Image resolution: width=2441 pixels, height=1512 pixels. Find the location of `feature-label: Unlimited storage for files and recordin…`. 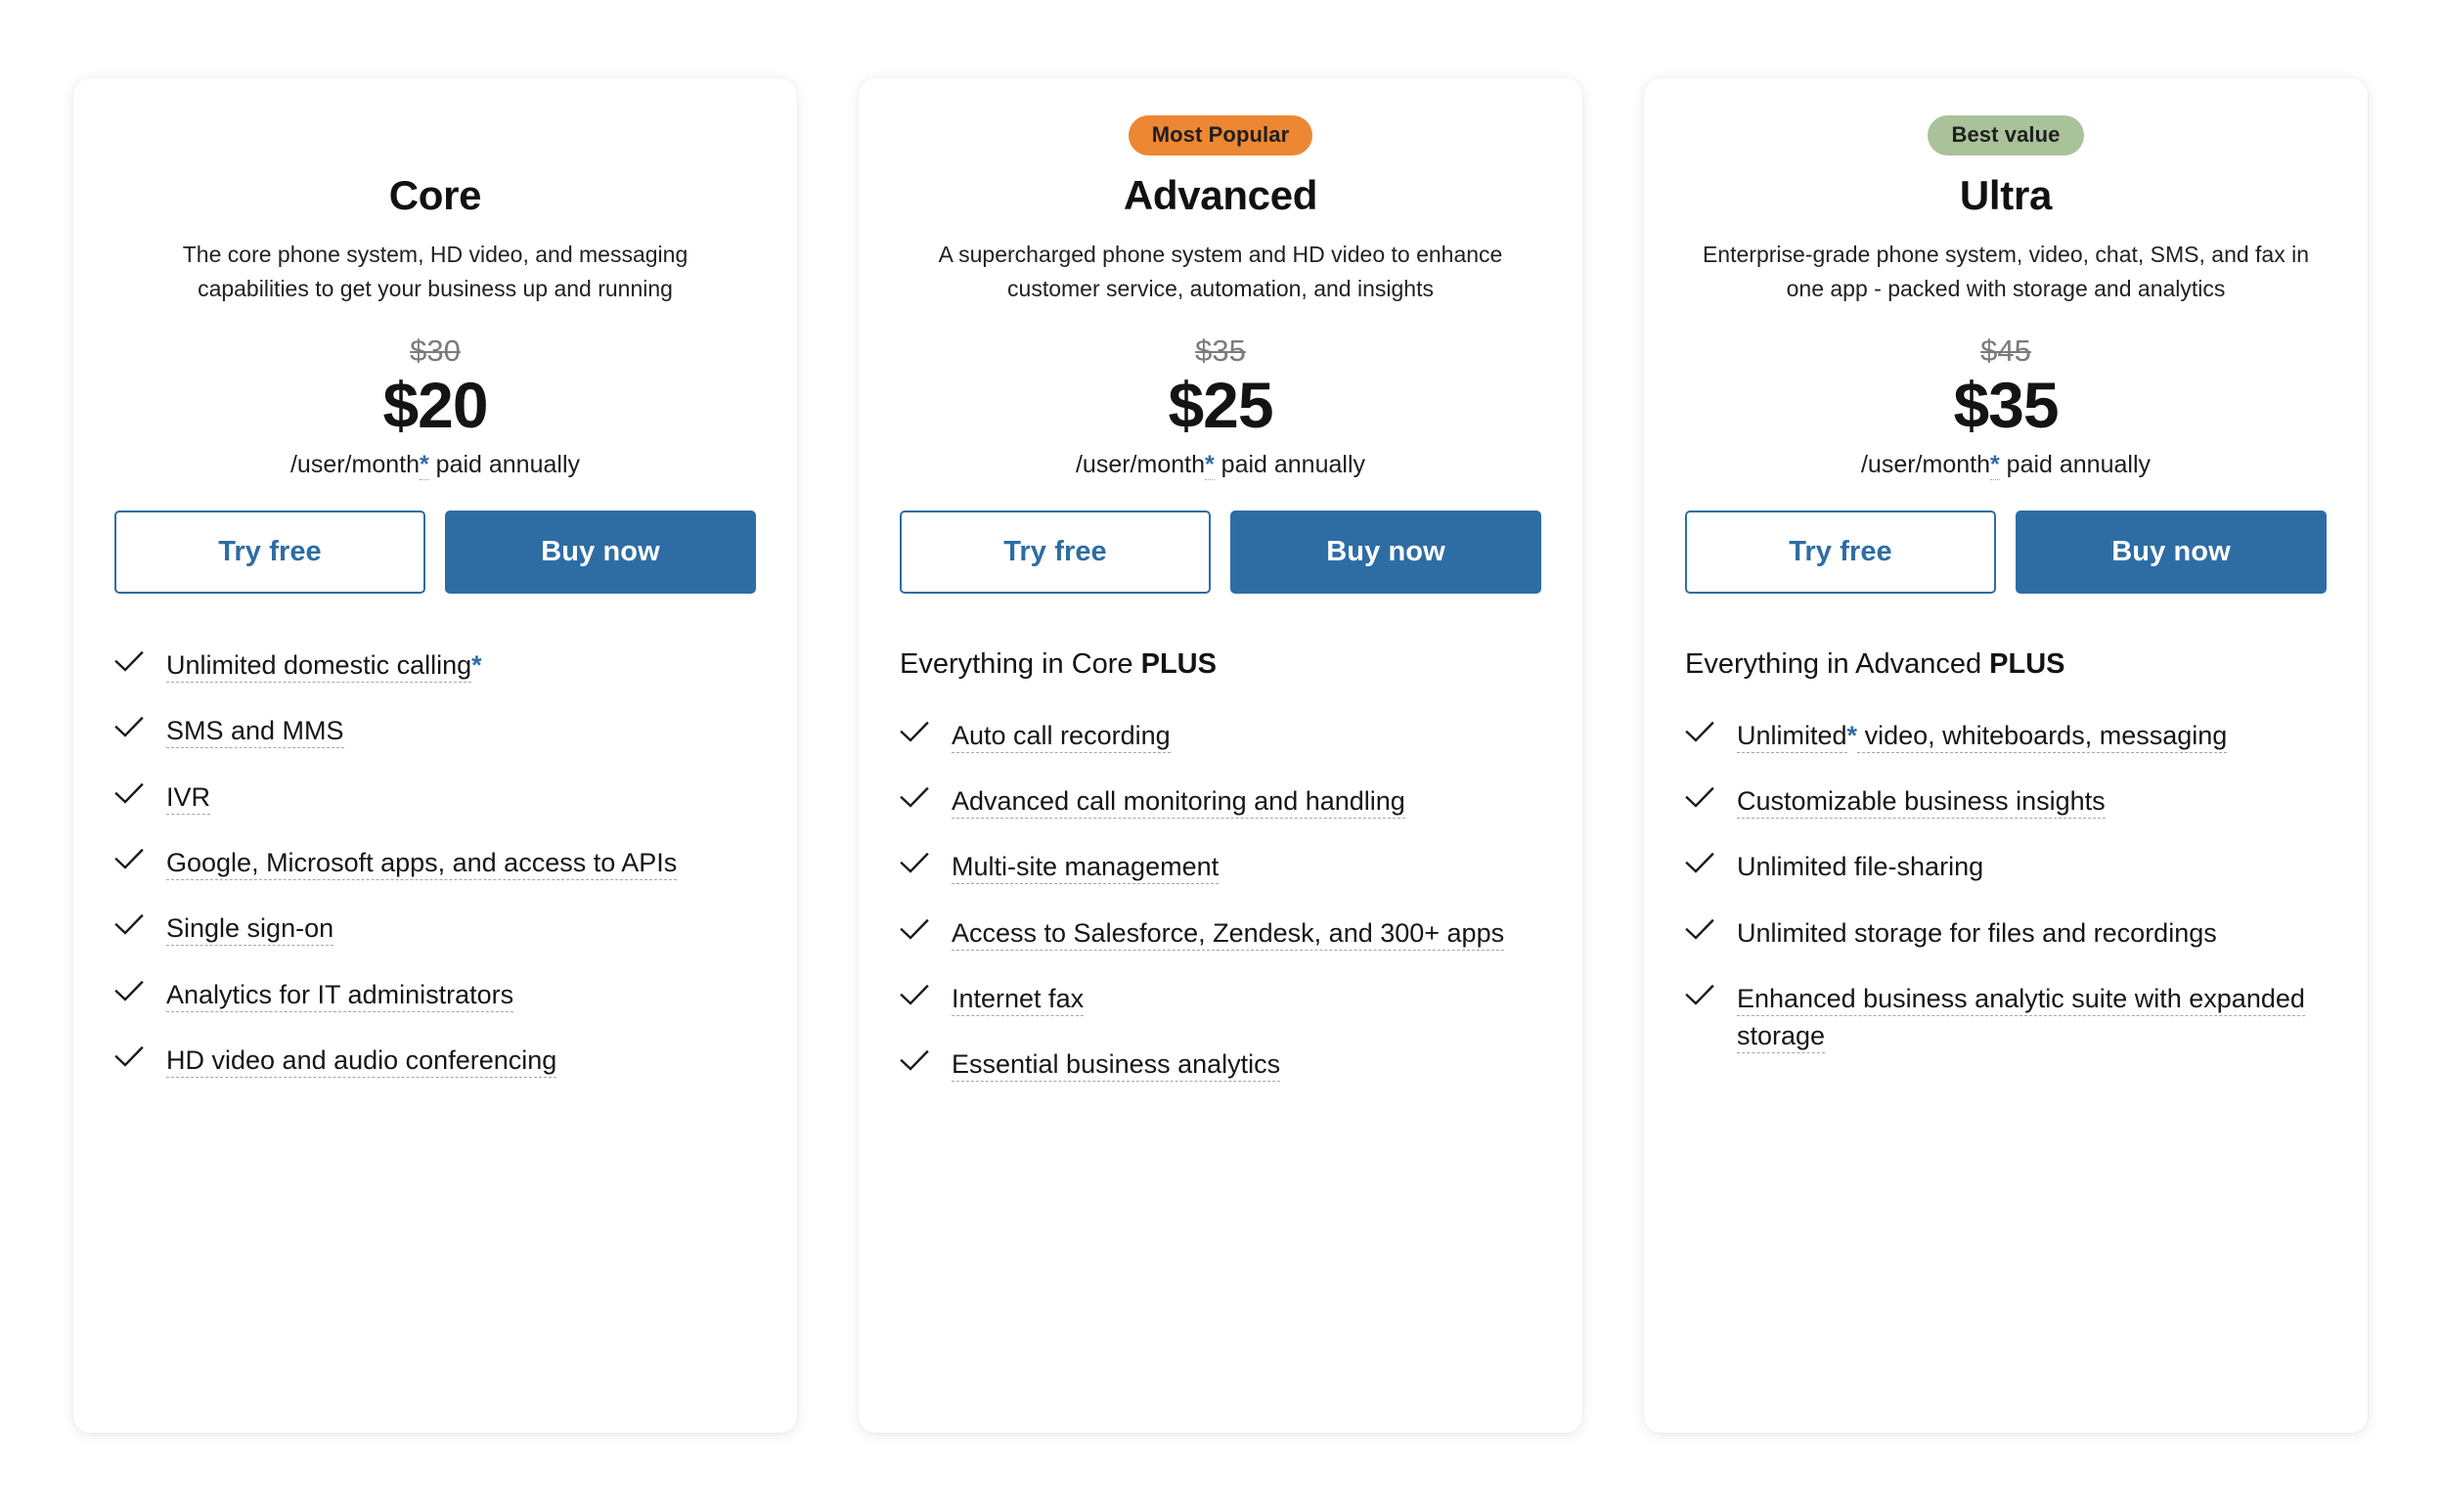

feature-label: Unlimited storage for files and recordin… is located at coordinates (1977, 933).